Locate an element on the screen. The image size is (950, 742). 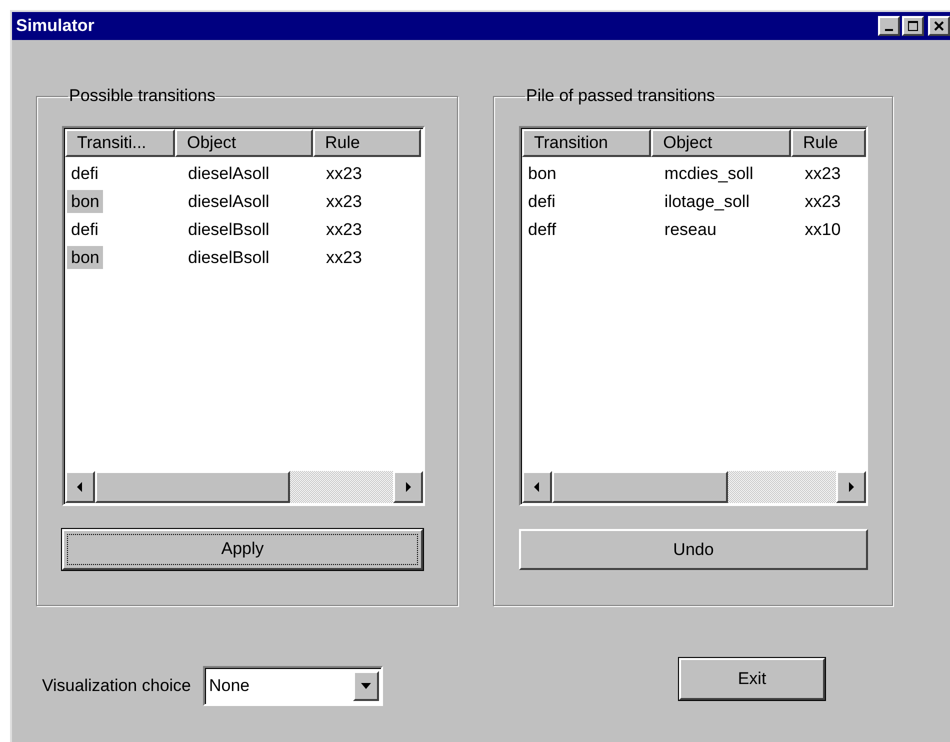
group-title: Pile of passed transitions is located at coordinates (620, 96).